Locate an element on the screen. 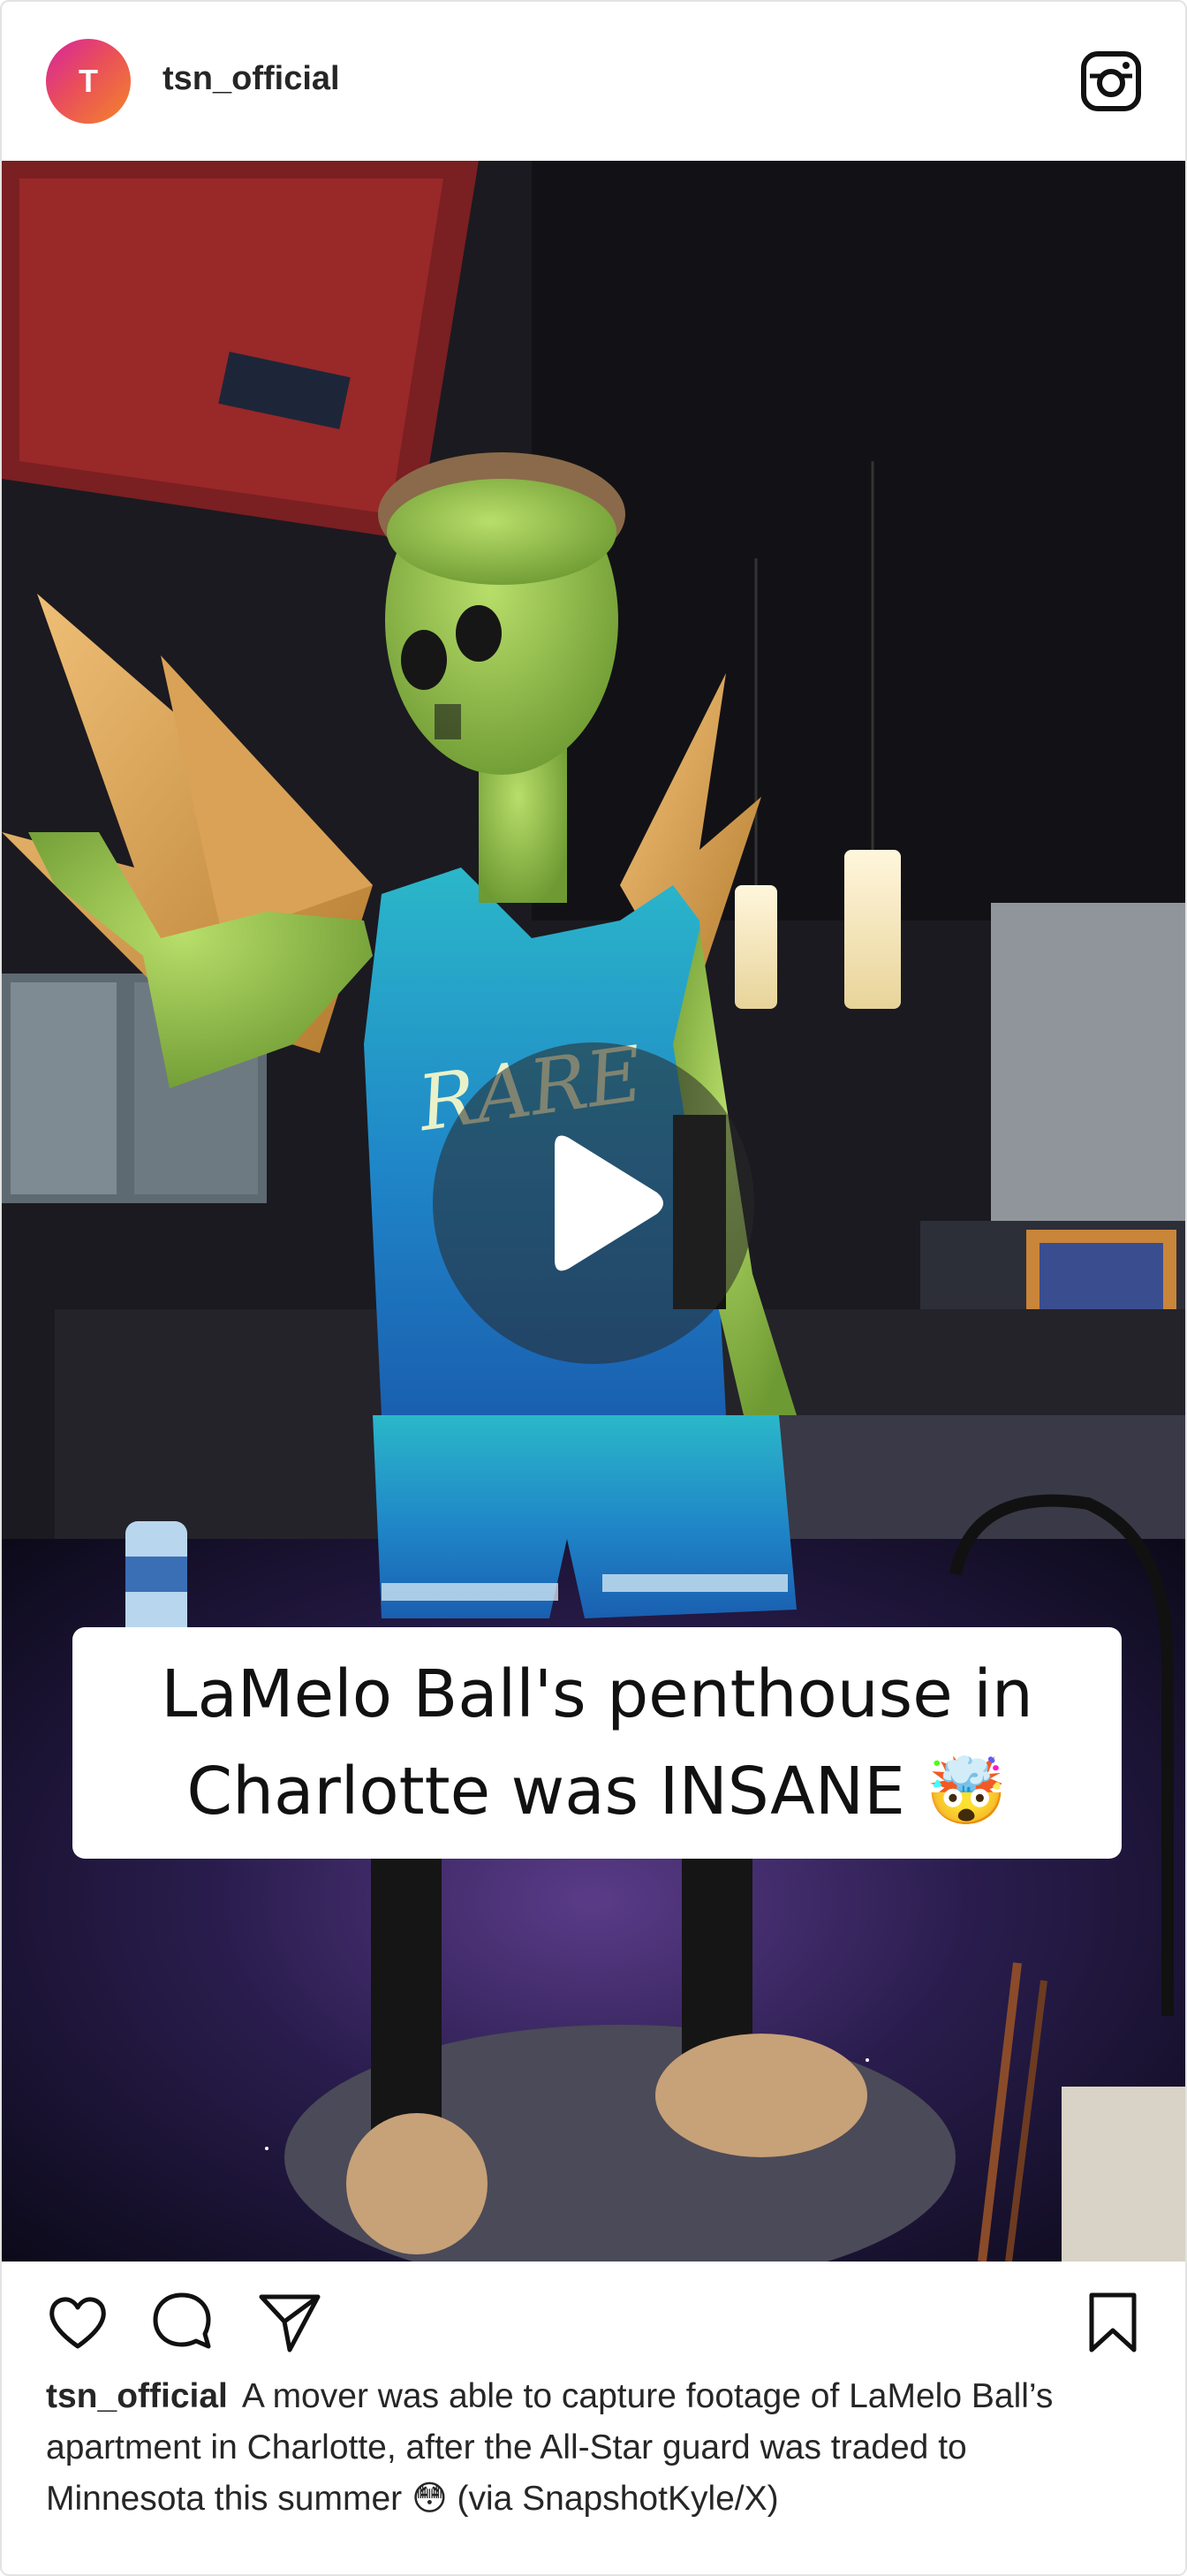  share-icon is located at coordinates (289, 2321).